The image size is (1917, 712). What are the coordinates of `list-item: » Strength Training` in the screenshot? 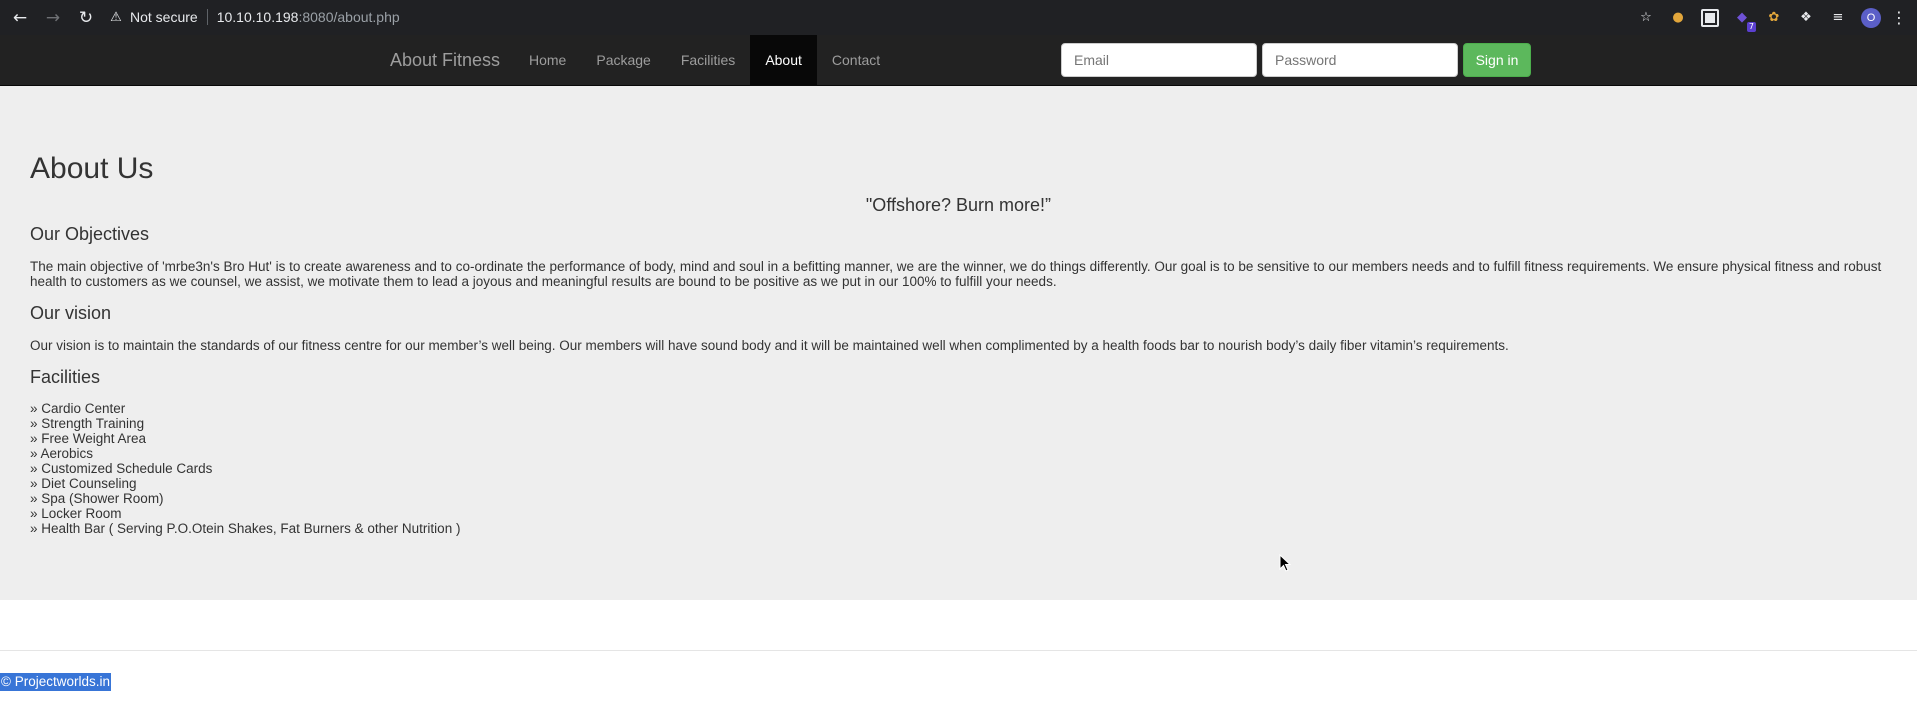 It's located at (87, 423).